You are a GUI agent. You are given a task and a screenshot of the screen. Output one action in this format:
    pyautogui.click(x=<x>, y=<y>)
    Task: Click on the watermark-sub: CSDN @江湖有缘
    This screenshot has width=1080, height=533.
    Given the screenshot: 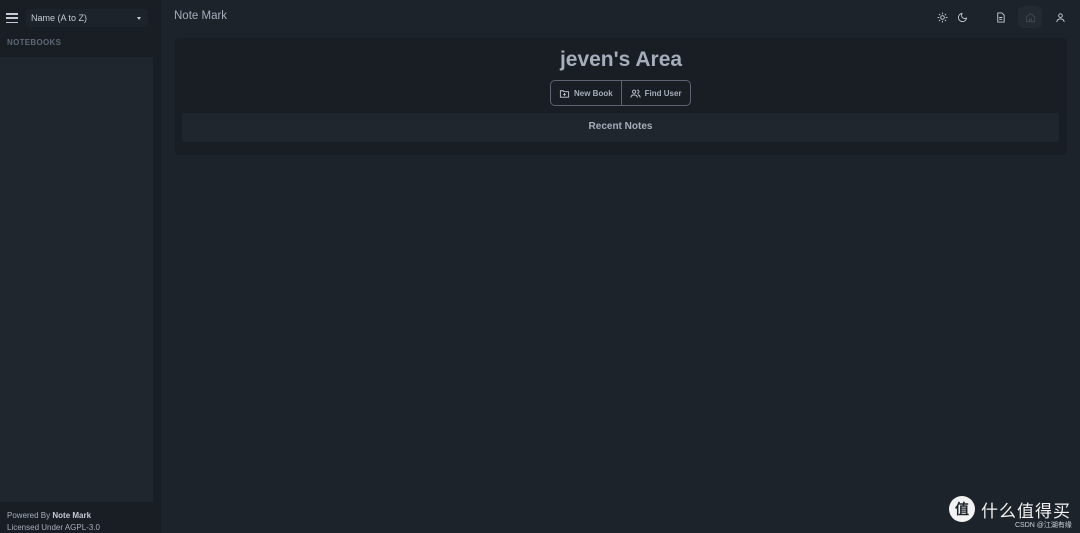 What is the action you would take?
    pyautogui.click(x=1043, y=525)
    